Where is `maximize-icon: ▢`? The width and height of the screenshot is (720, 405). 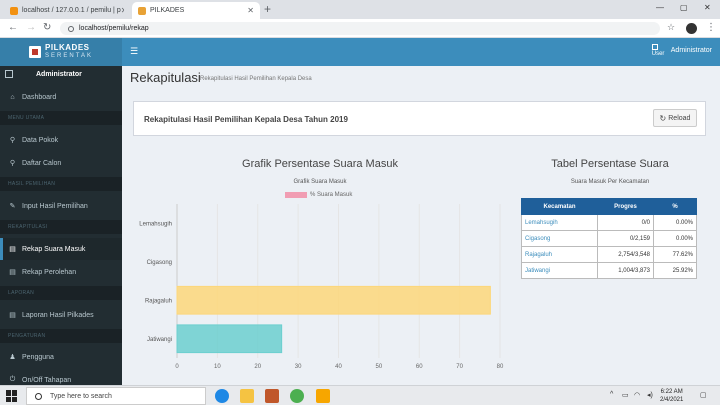 maximize-icon: ▢ is located at coordinates (684, 7).